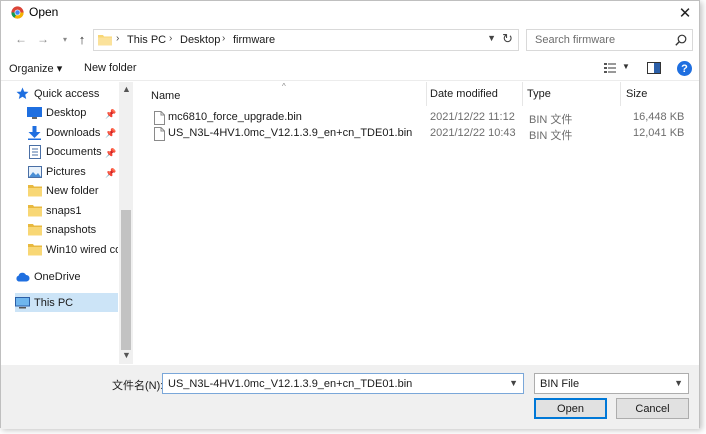 This screenshot has height=434, width=706. Describe the element at coordinates (306, 40) in the screenshot. I see `address-bar: › This PC › Desktop › firmware ▼ ↻` at that location.